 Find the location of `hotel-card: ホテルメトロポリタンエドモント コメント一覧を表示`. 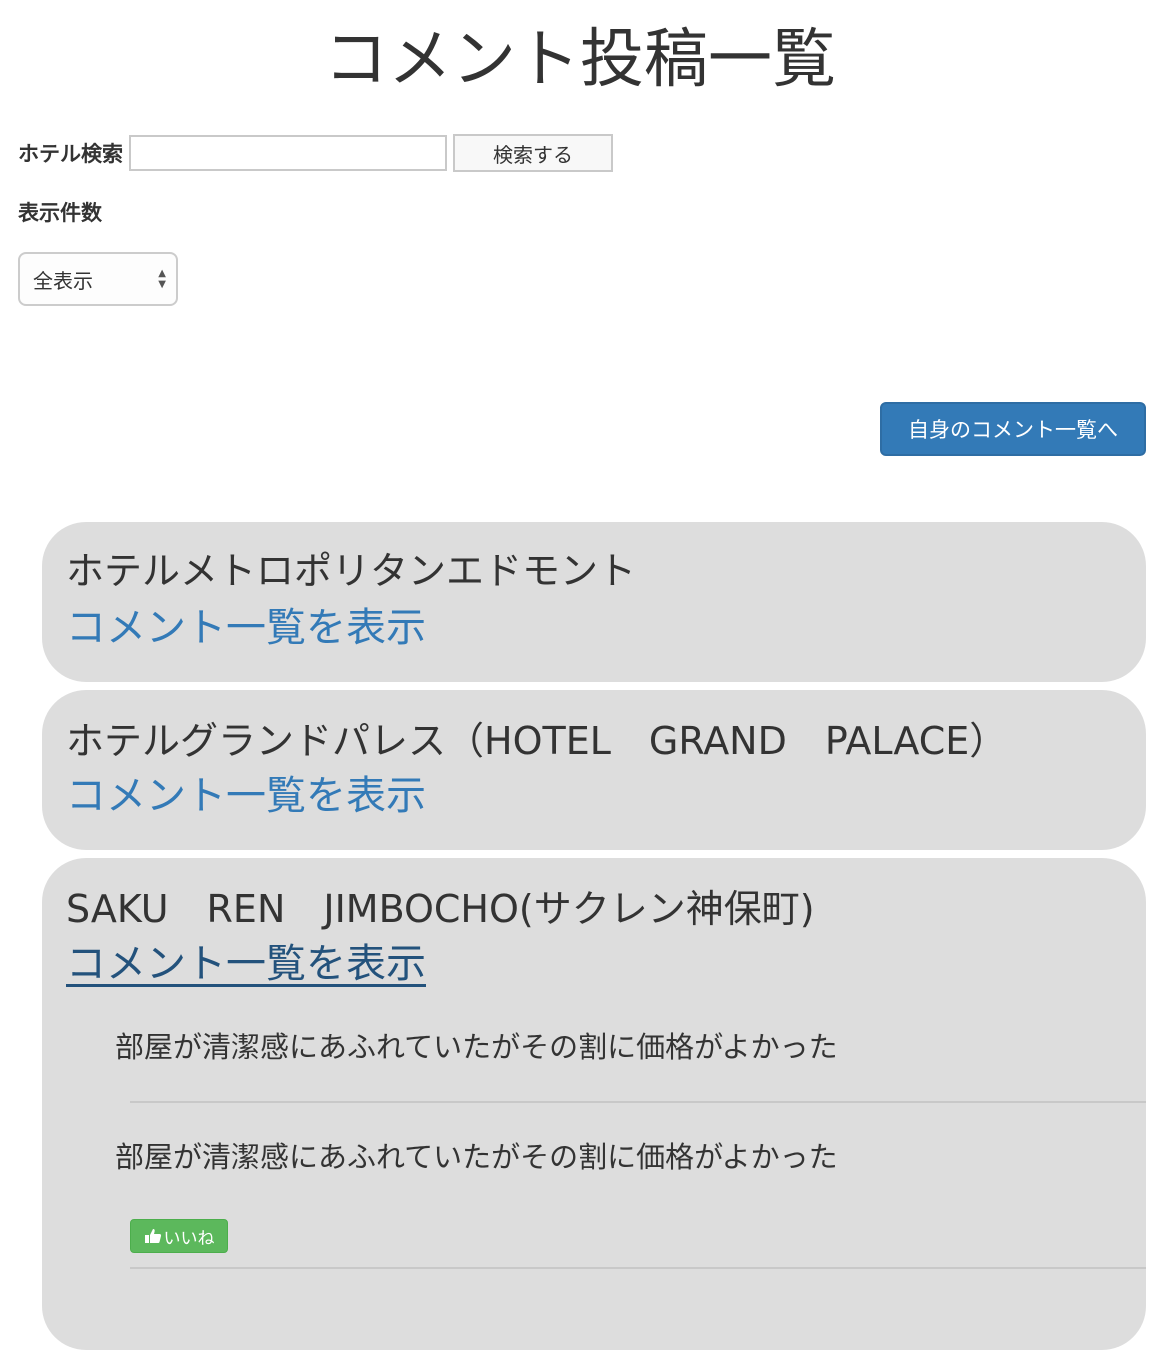

hotel-card: ホテルメトロポリタンエドモント コメント一覧を表示 is located at coordinates (594, 602).